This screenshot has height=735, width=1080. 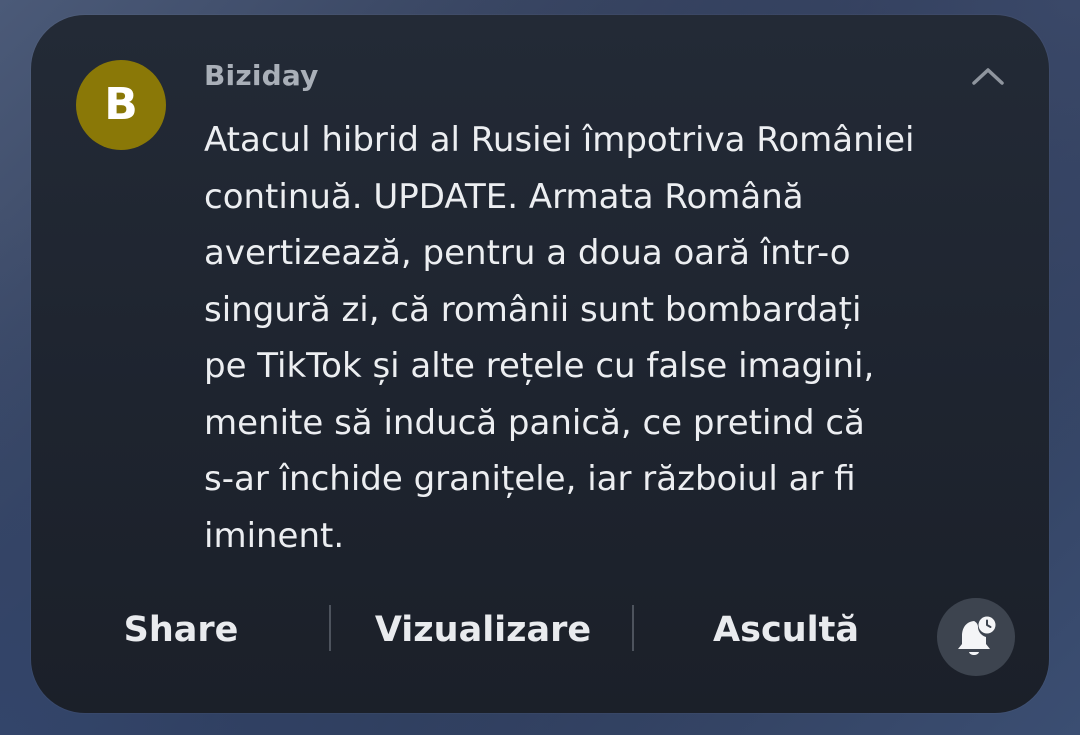 What do you see at coordinates (527, 253) in the screenshot?
I see `message-line: avertizează, pentru a doua oară într-o` at bounding box center [527, 253].